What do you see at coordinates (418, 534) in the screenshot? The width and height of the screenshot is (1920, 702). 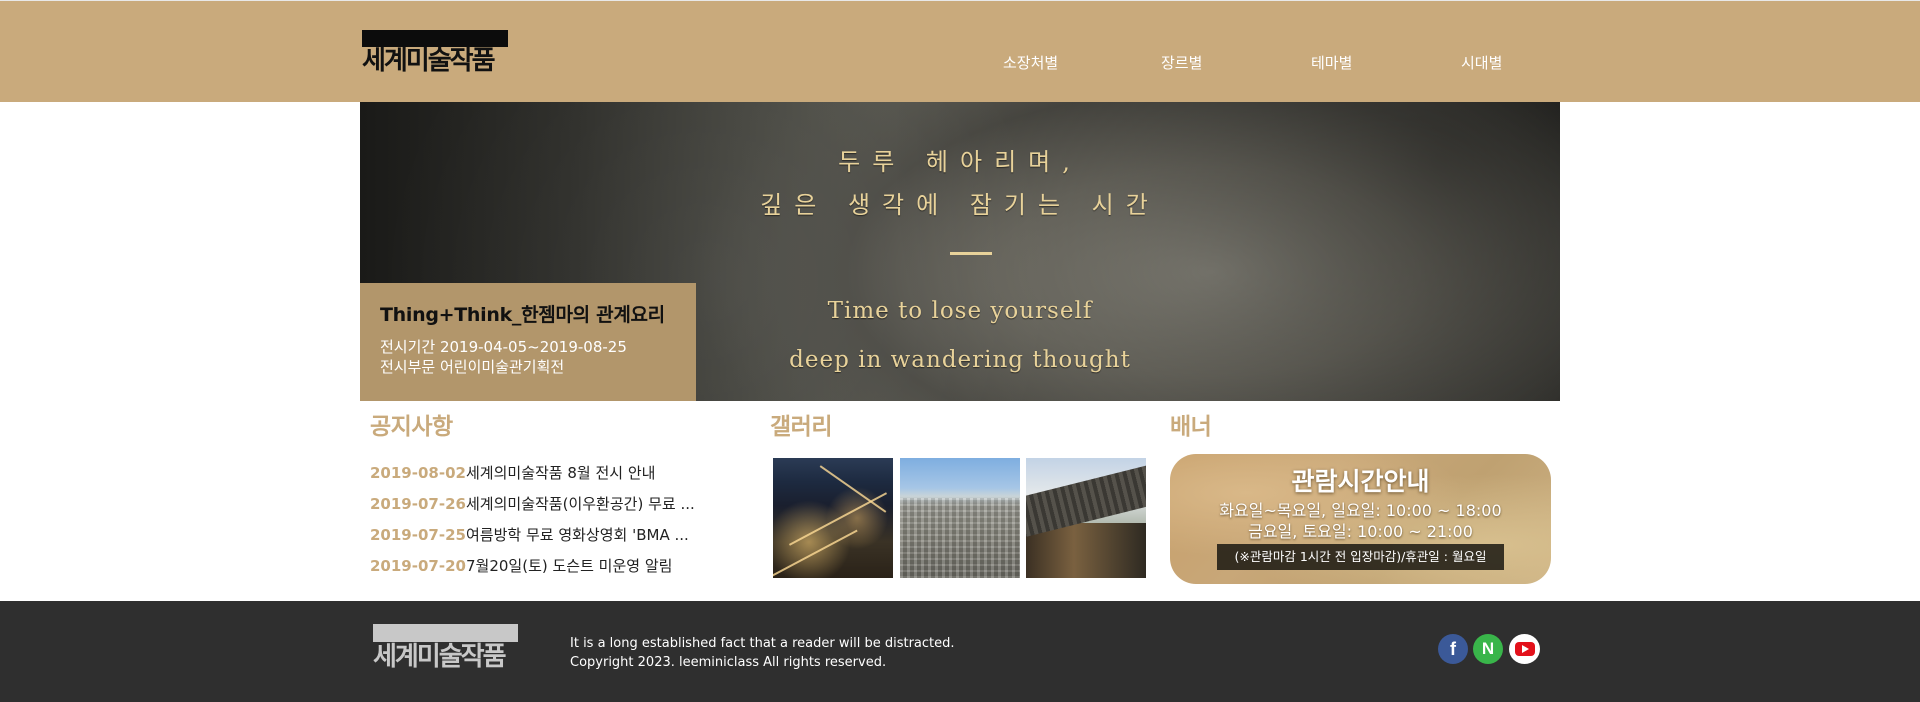 I see `notice-date: 2019-07-25` at bounding box center [418, 534].